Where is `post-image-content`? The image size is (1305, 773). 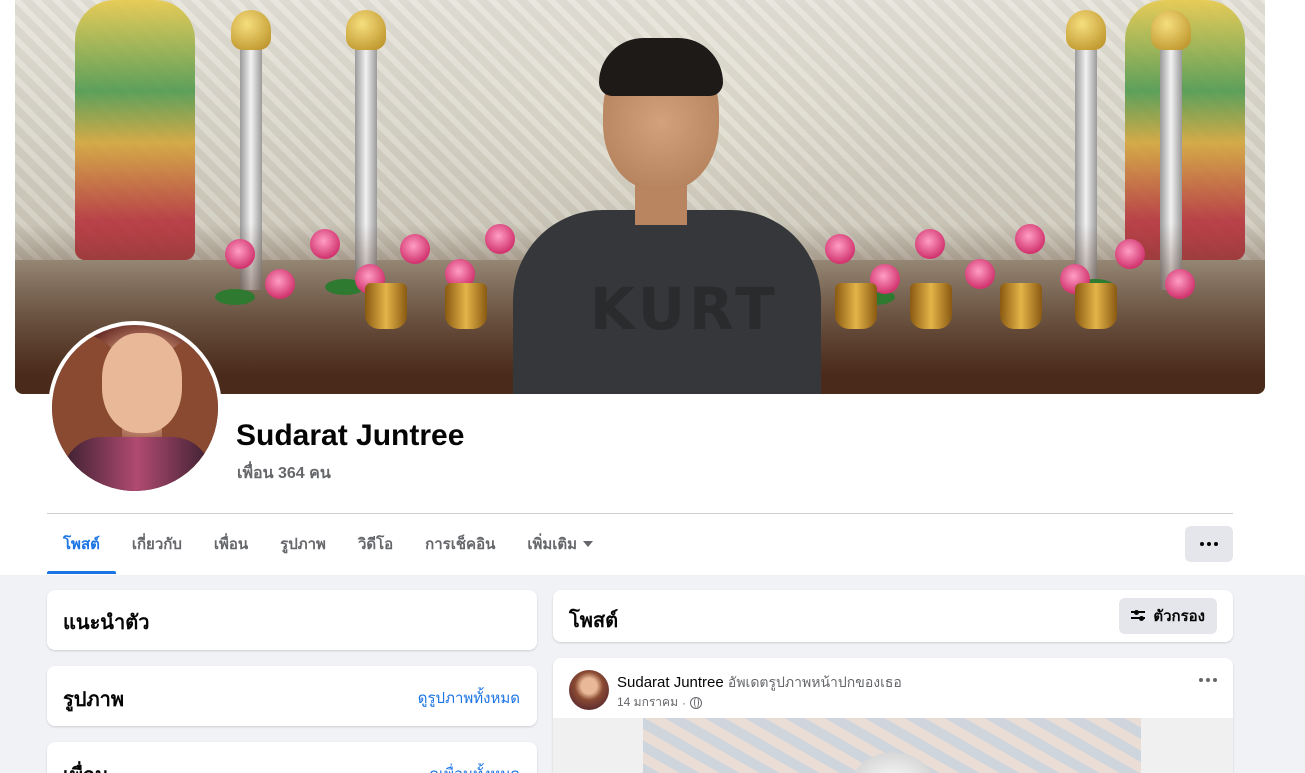 post-image-content is located at coordinates (892, 745).